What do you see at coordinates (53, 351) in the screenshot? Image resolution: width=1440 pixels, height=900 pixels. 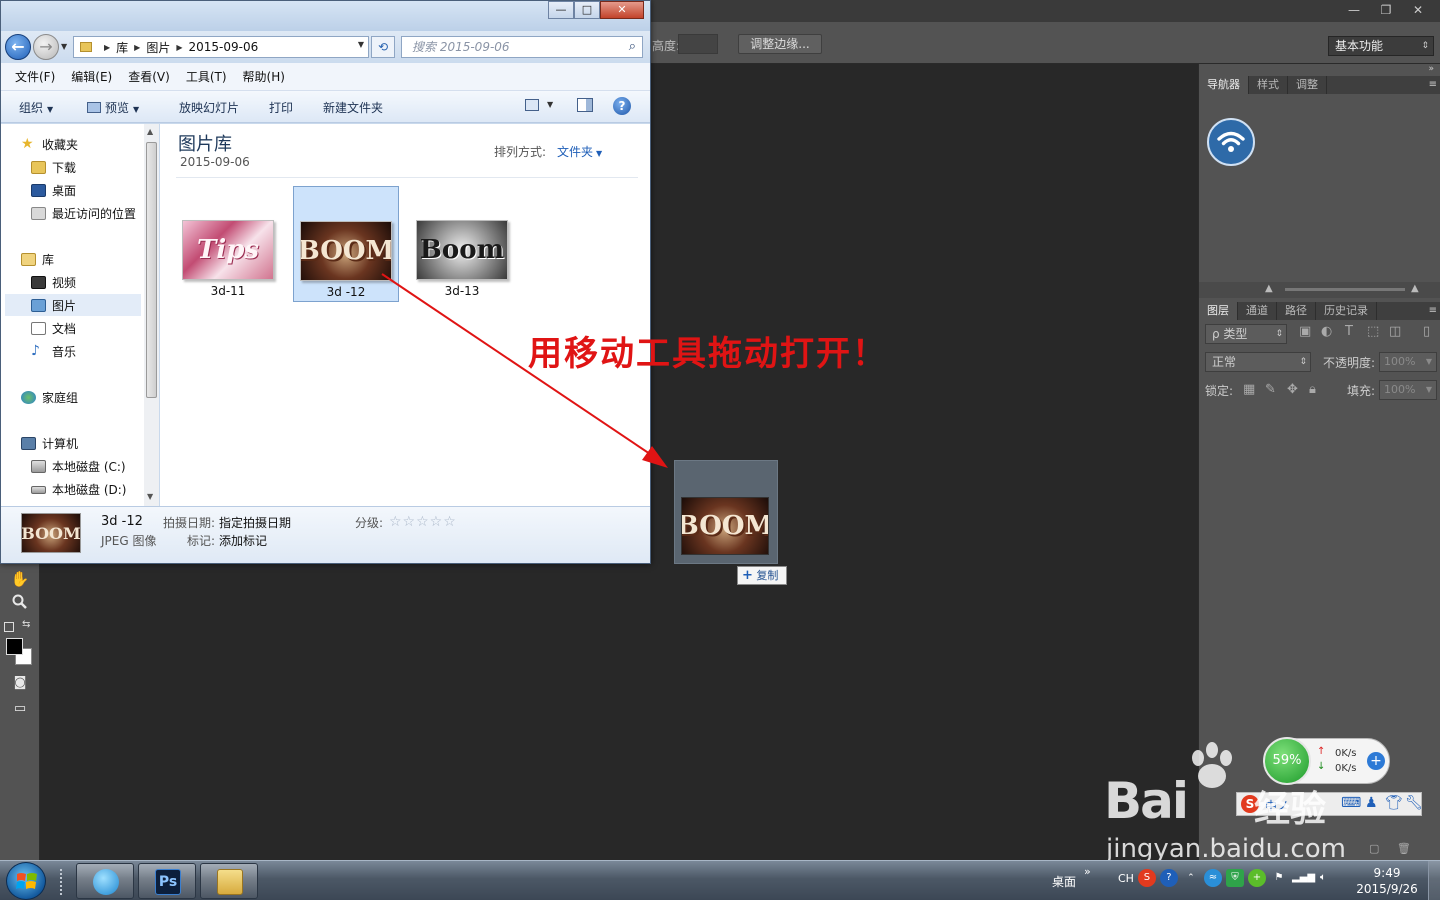 I see `nav-music: ♪ 音乐` at bounding box center [53, 351].